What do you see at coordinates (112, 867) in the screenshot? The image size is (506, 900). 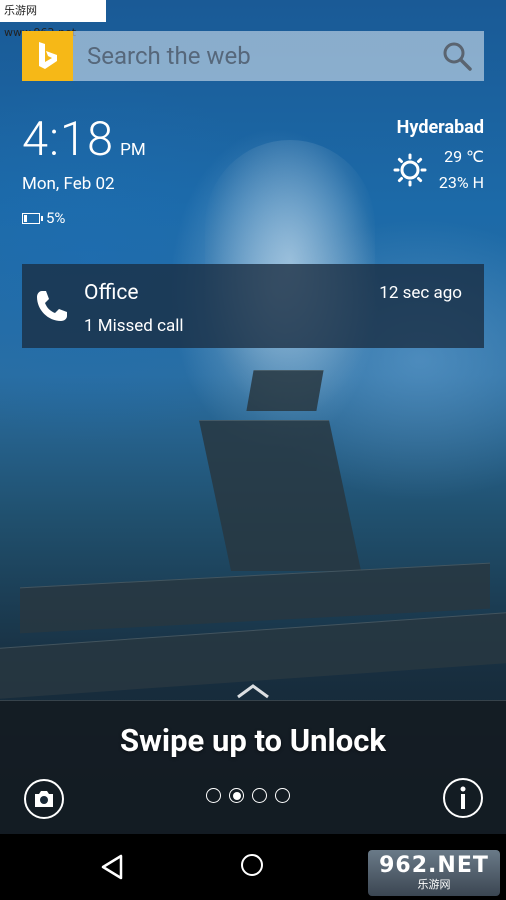 I see `back-icon` at bounding box center [112, 867].